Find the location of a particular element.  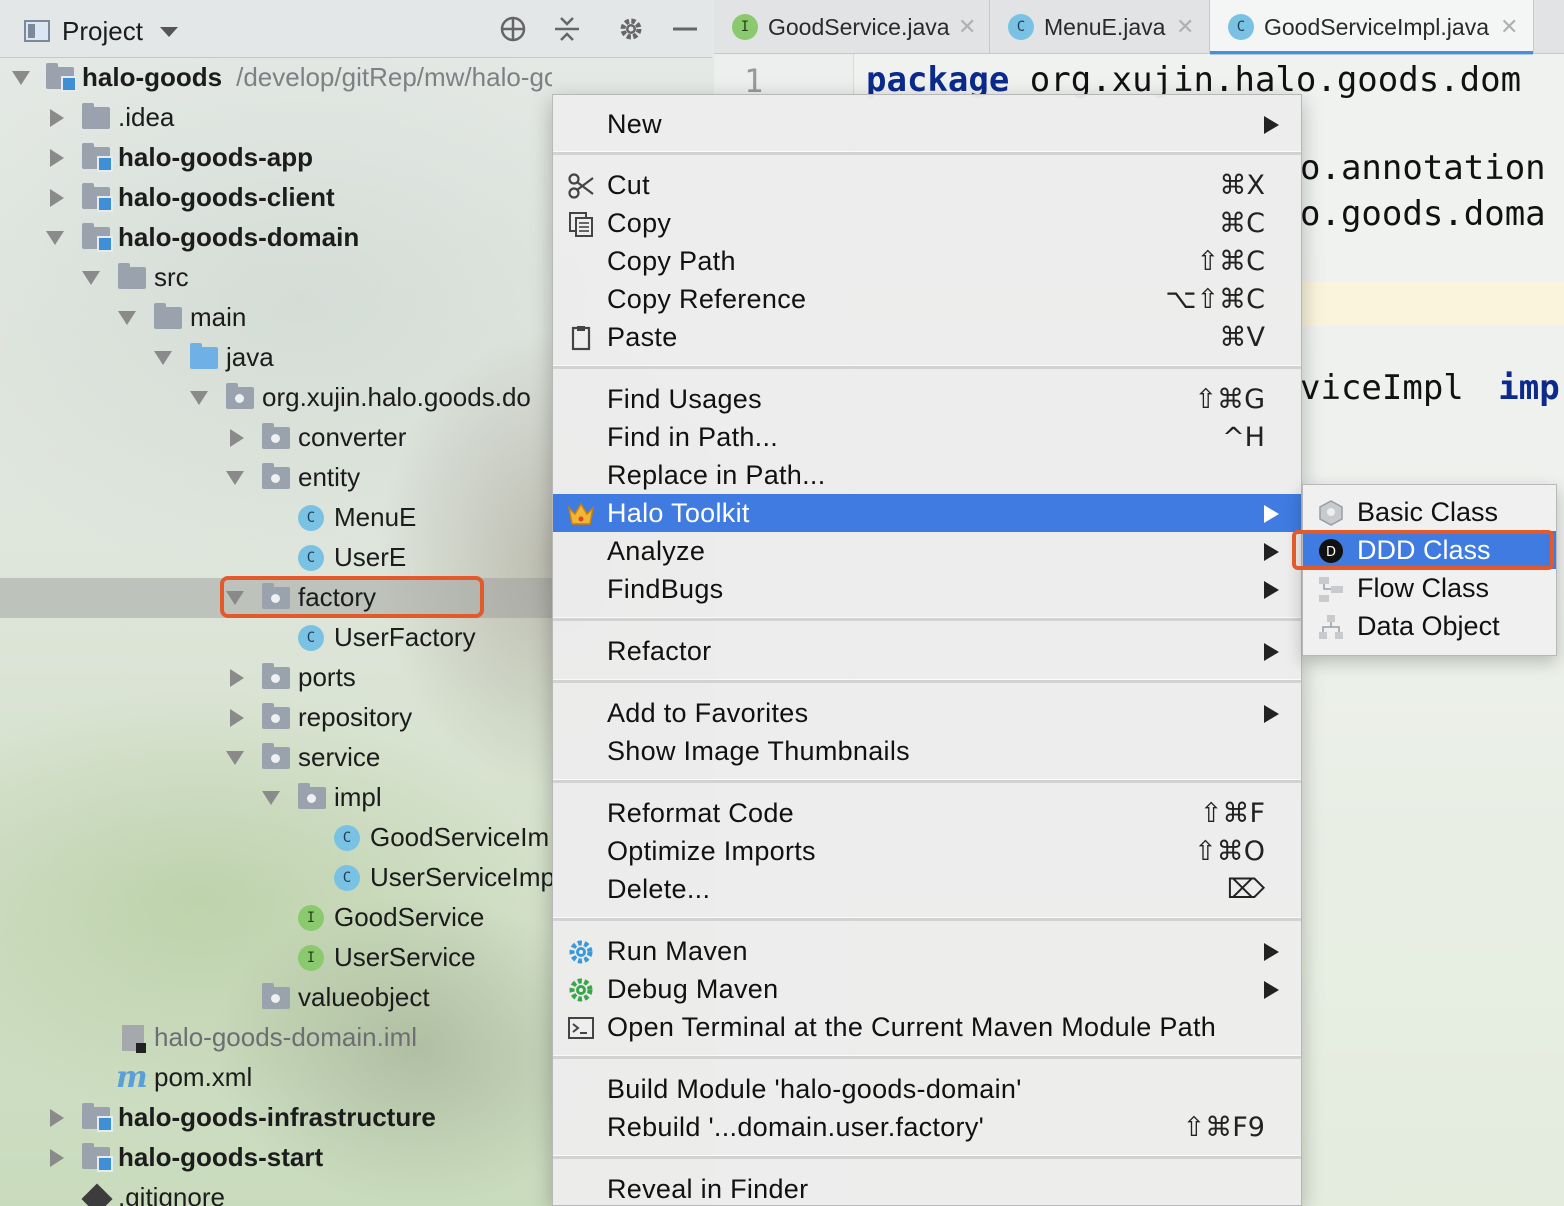

package-icon is located at coordinates (312, 796).